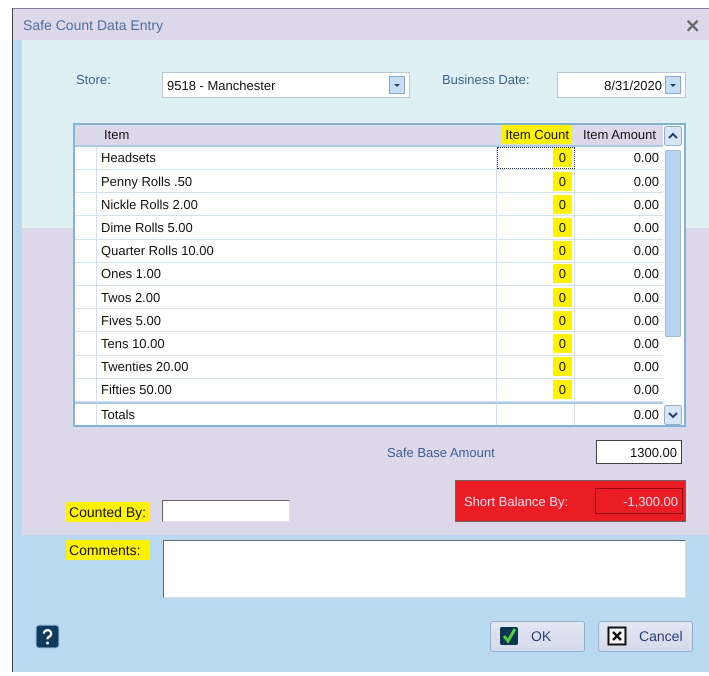  What do you see at coordinates (108, 550) in the screenshot?
I see `comments-label: Comments:` at bounding box center [108, 550].